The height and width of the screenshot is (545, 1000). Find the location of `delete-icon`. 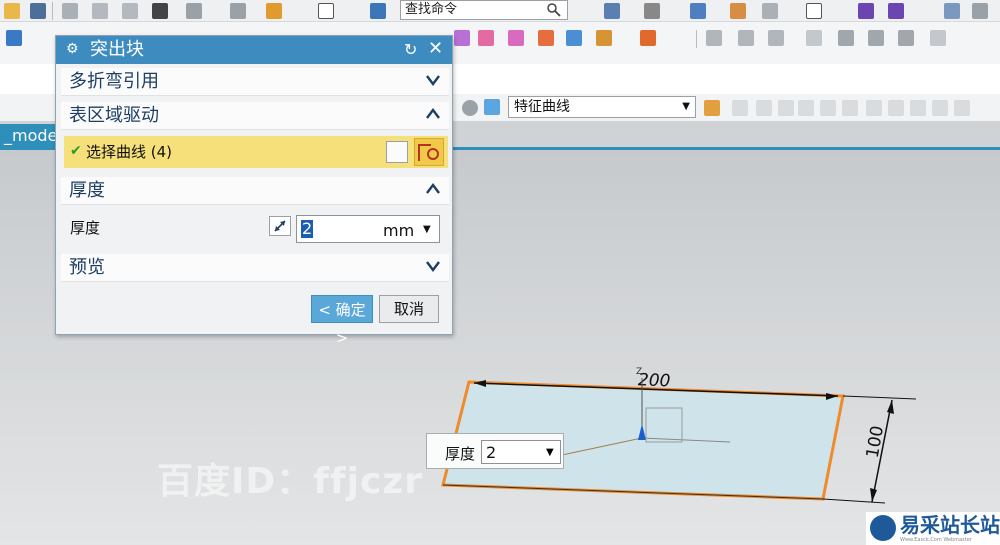

delete-icon is located at coordinates (160, 11).